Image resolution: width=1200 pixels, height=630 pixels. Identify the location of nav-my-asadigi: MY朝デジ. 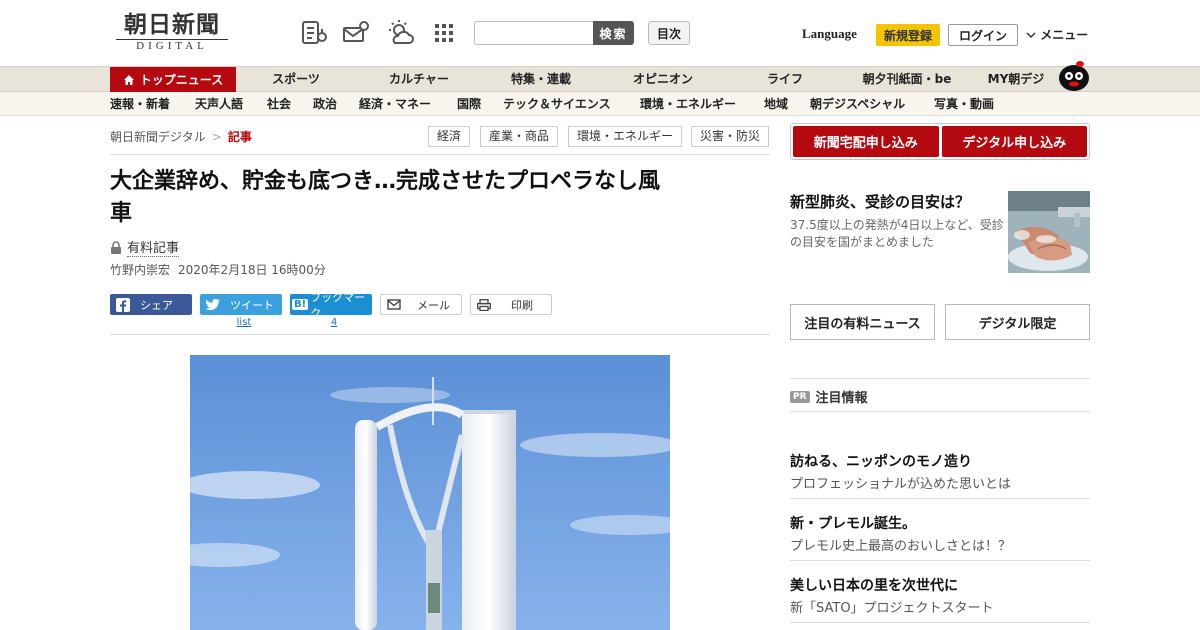
(1016, 79).